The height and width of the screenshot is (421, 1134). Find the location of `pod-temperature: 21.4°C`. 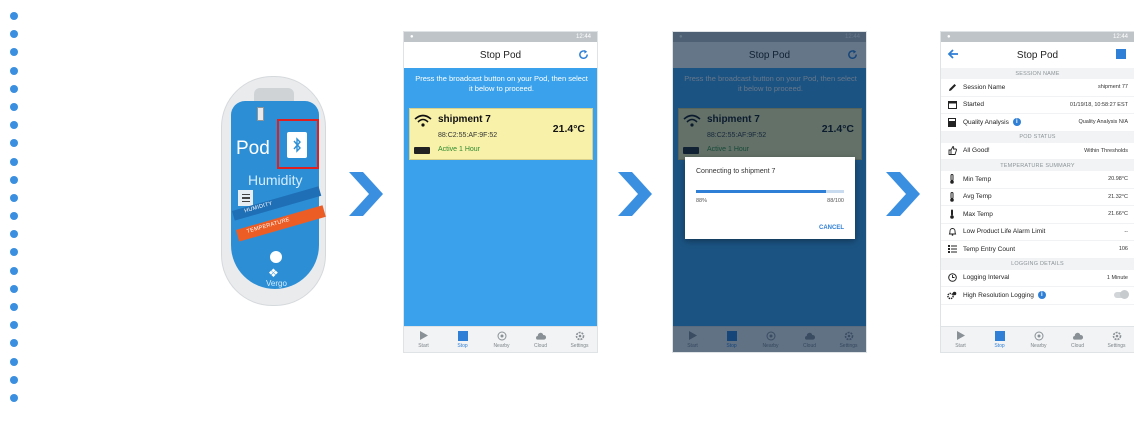

pod-temperature: 21.4°C is located at coordinates (568, 129).